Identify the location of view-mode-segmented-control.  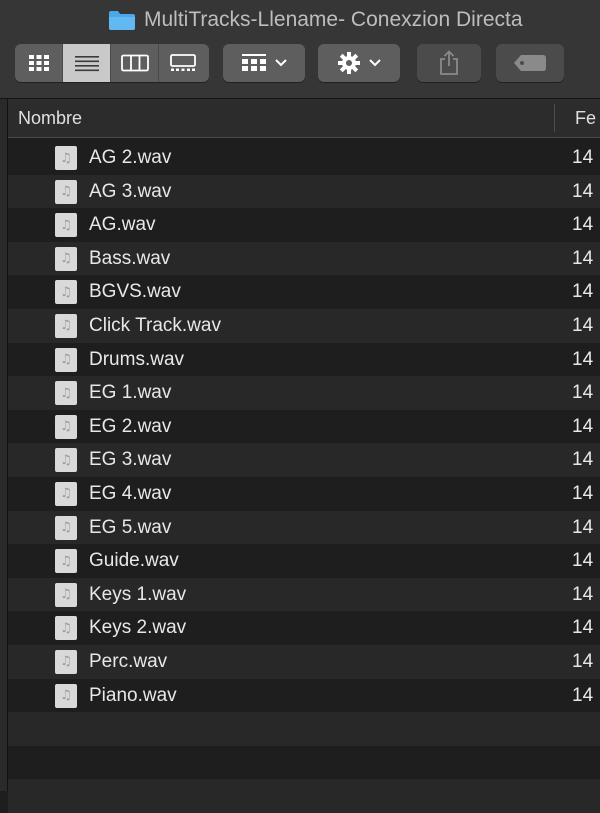
(112, 63).